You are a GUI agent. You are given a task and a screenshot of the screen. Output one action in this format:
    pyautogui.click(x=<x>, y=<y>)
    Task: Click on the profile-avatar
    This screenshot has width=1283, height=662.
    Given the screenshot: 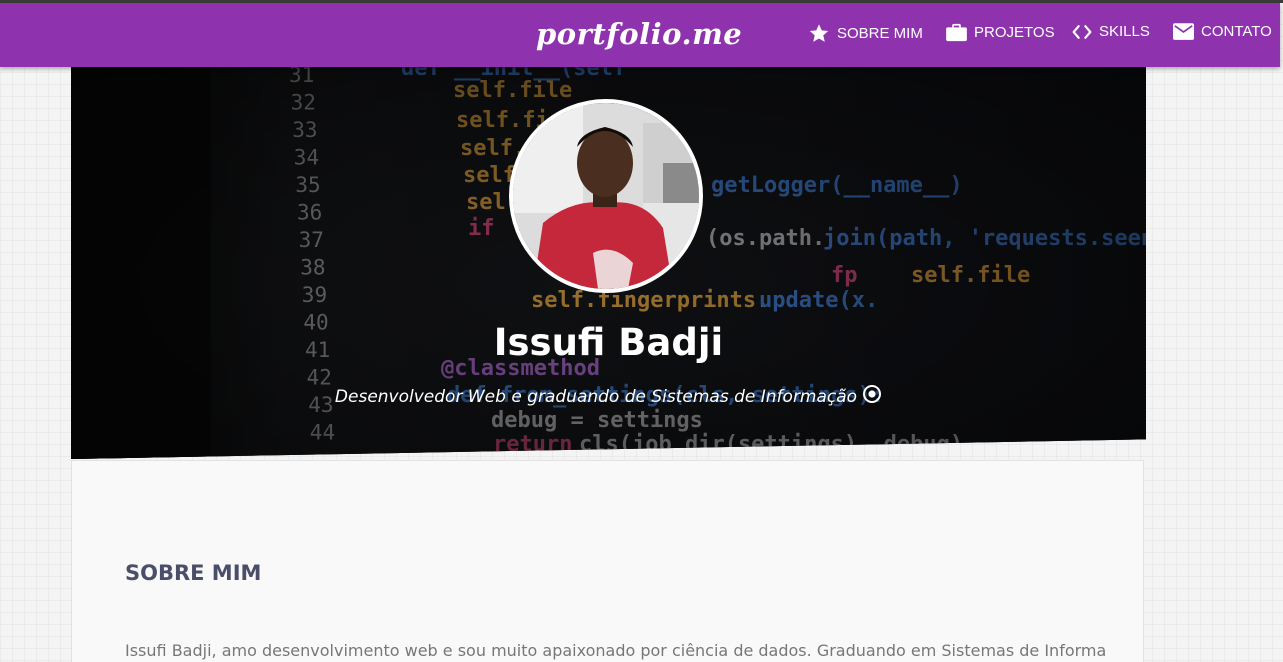 What is the action you would take?
    pyautogui.click(x=606, y=196)
    